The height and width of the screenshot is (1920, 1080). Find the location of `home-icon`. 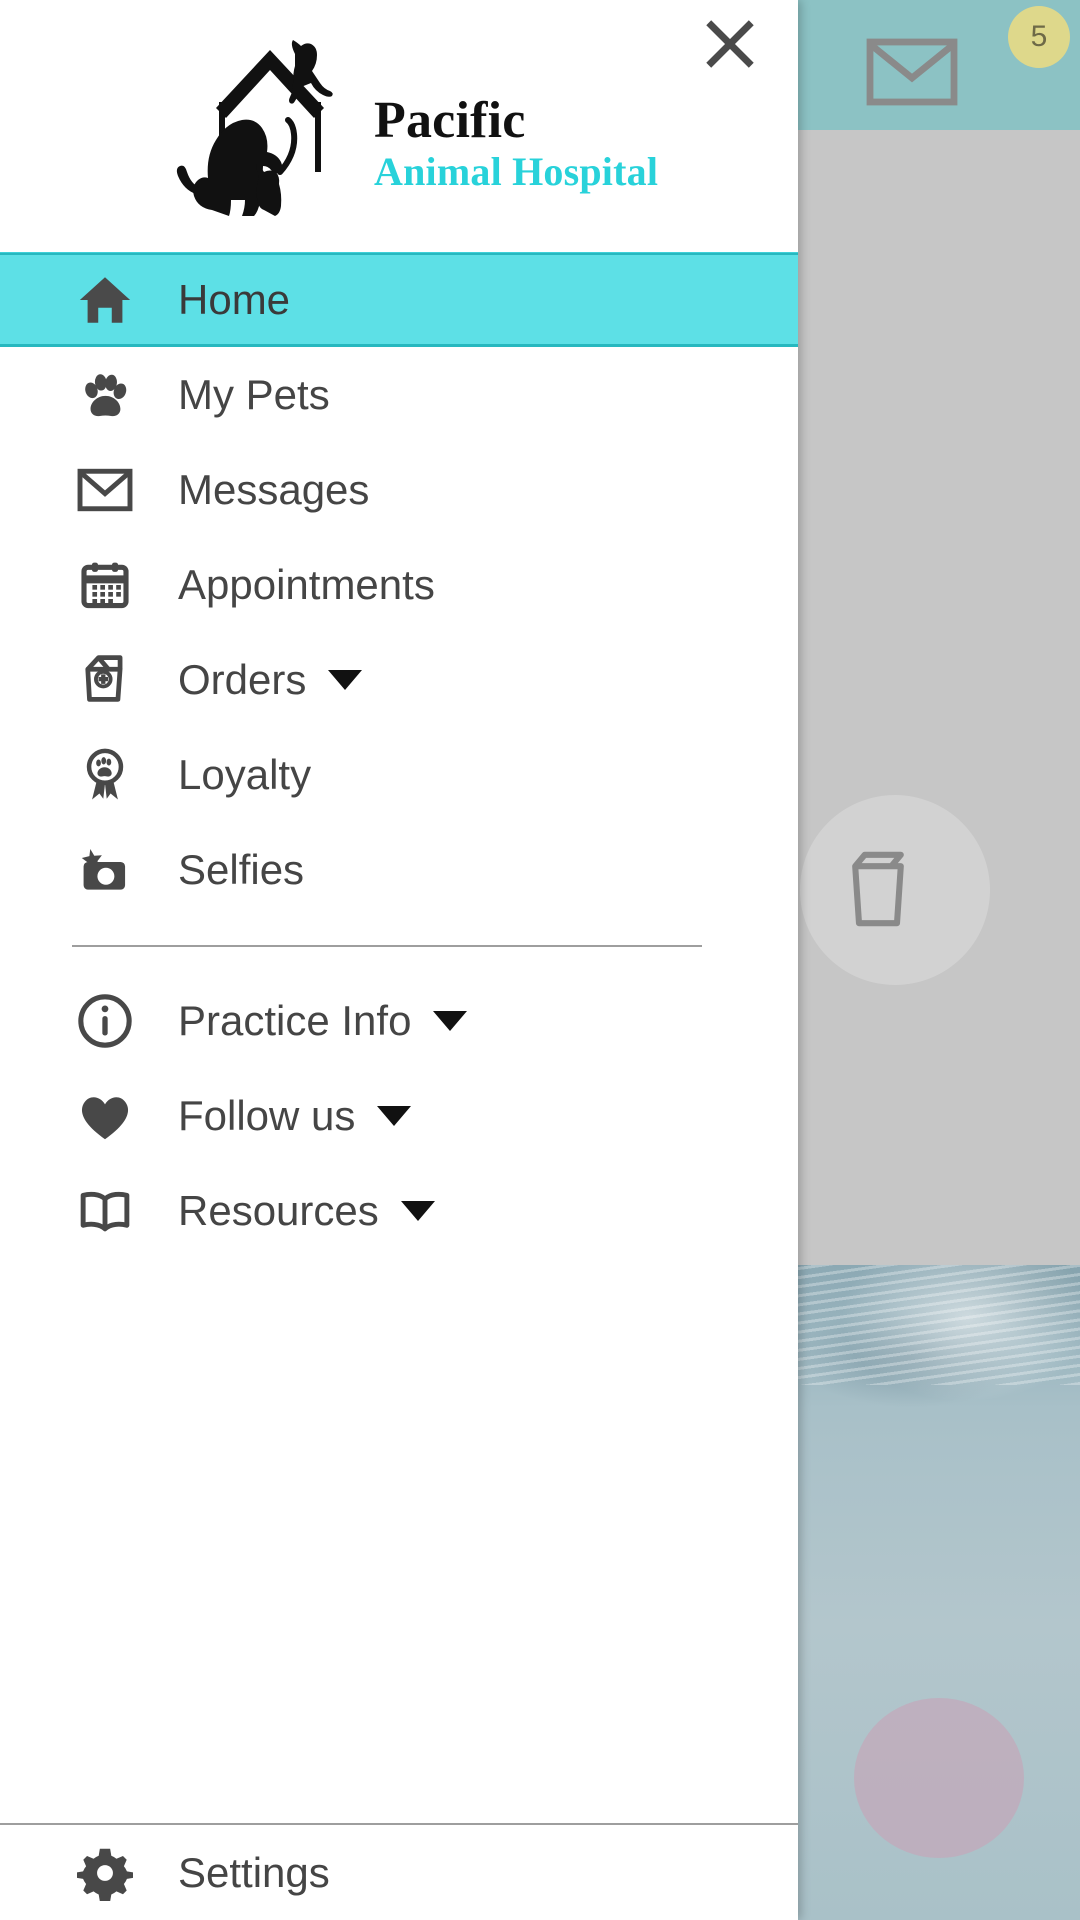

home-icon is located at coordinates (105, 300).